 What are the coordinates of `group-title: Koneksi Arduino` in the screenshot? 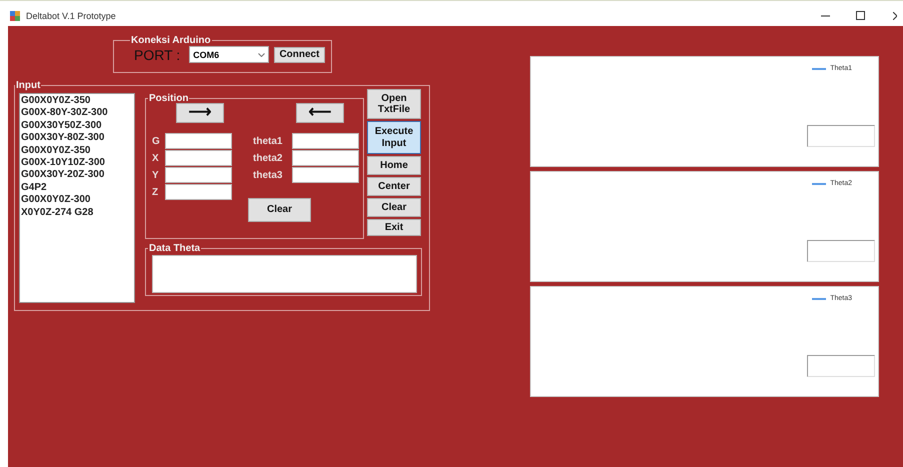 It's located at (171, 40).